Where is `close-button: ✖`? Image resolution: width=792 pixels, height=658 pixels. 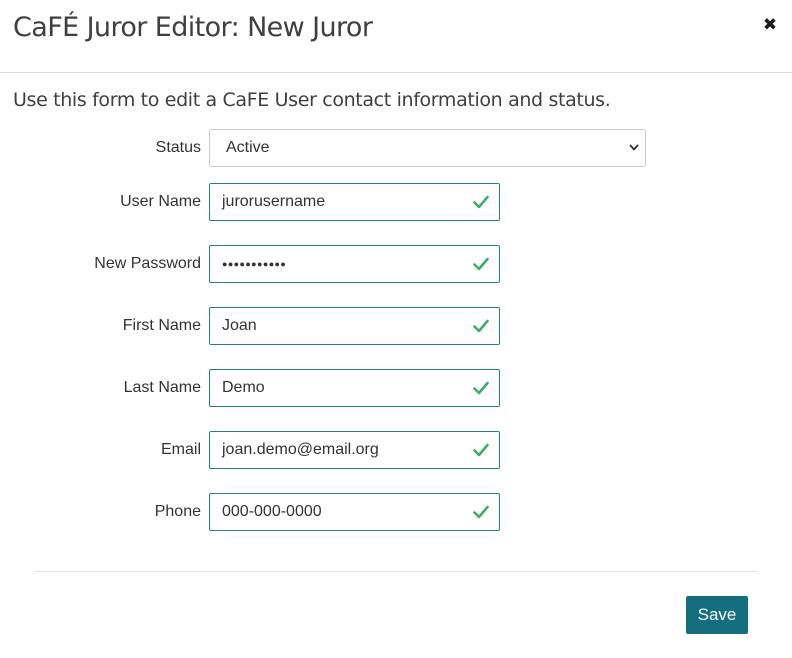
close-button: ✖ is located at coordinates (770, 25).